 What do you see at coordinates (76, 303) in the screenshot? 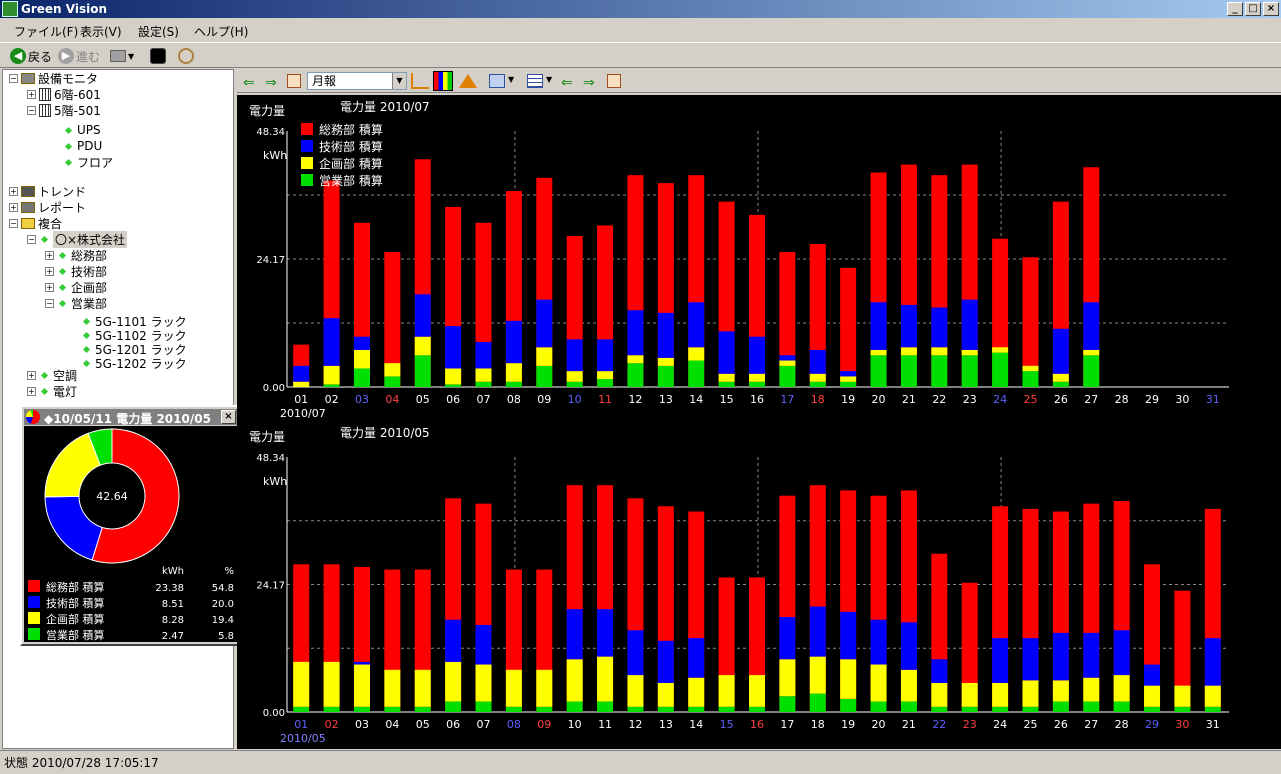
I see `tree-node-dept4: − 営業部` at bounding box center [76, 303].